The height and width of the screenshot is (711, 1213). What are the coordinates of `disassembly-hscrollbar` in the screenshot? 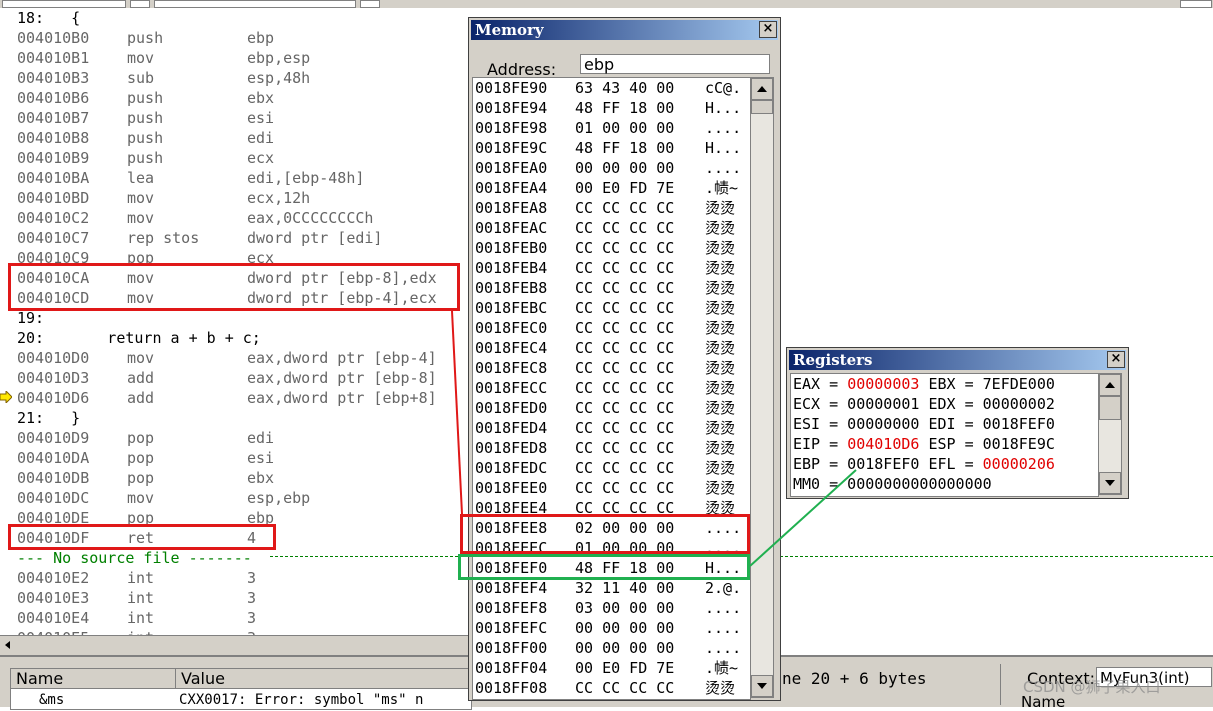 It's located at (237, 645).